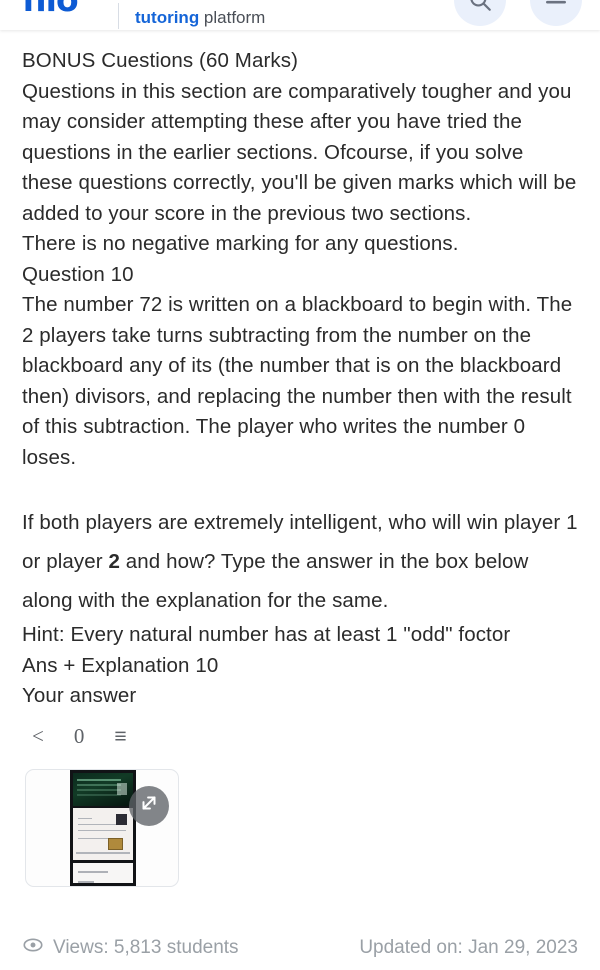 The height and width of the screenshot is (970, 600). What do you see at coordinates (78, 274) in the screenshot?
I see `question-label: Question 10` at bounding box center [78, 274].